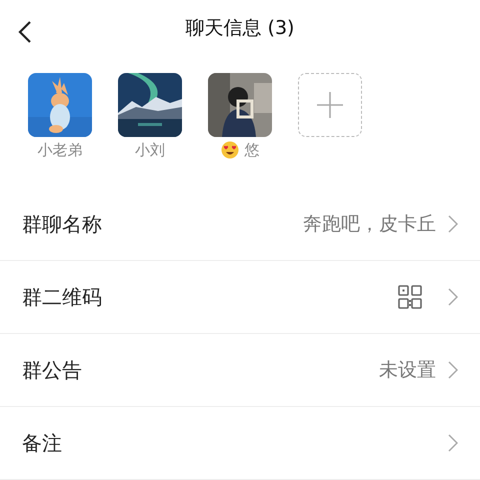 This screenshot has height=480, width=480. I want to click on member-name: 小老弟, so click(60, 150).